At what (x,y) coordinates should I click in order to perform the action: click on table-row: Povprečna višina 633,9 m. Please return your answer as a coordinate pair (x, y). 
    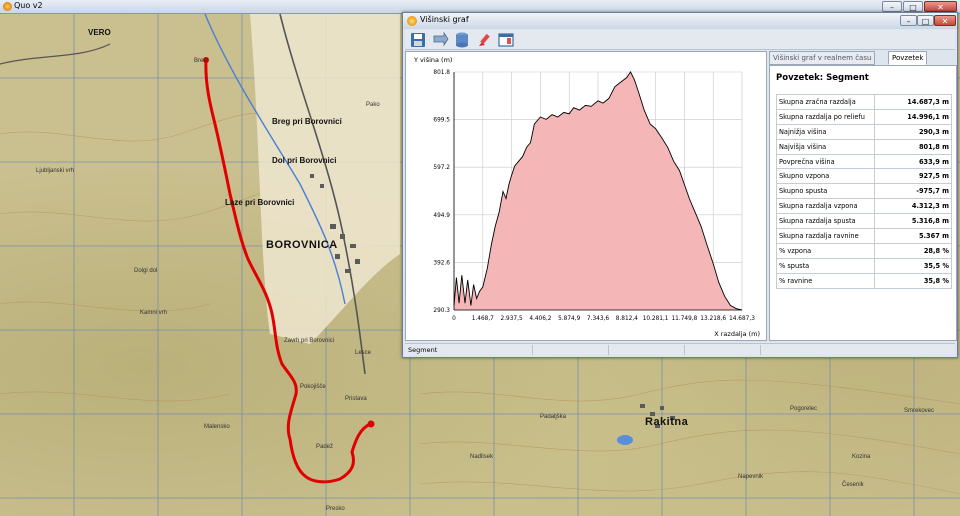
    Looking at the image, I should click on (864, 161).